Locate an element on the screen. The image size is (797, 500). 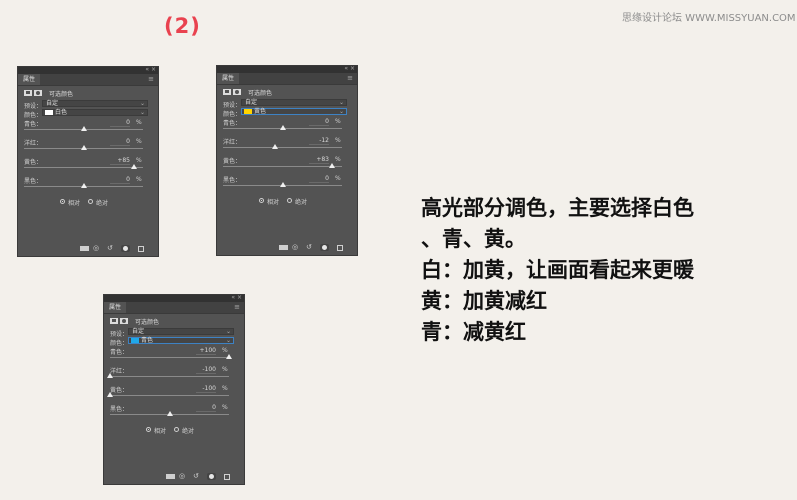
color-select: 白色 ⌄ is located at coordinates (95, 112).